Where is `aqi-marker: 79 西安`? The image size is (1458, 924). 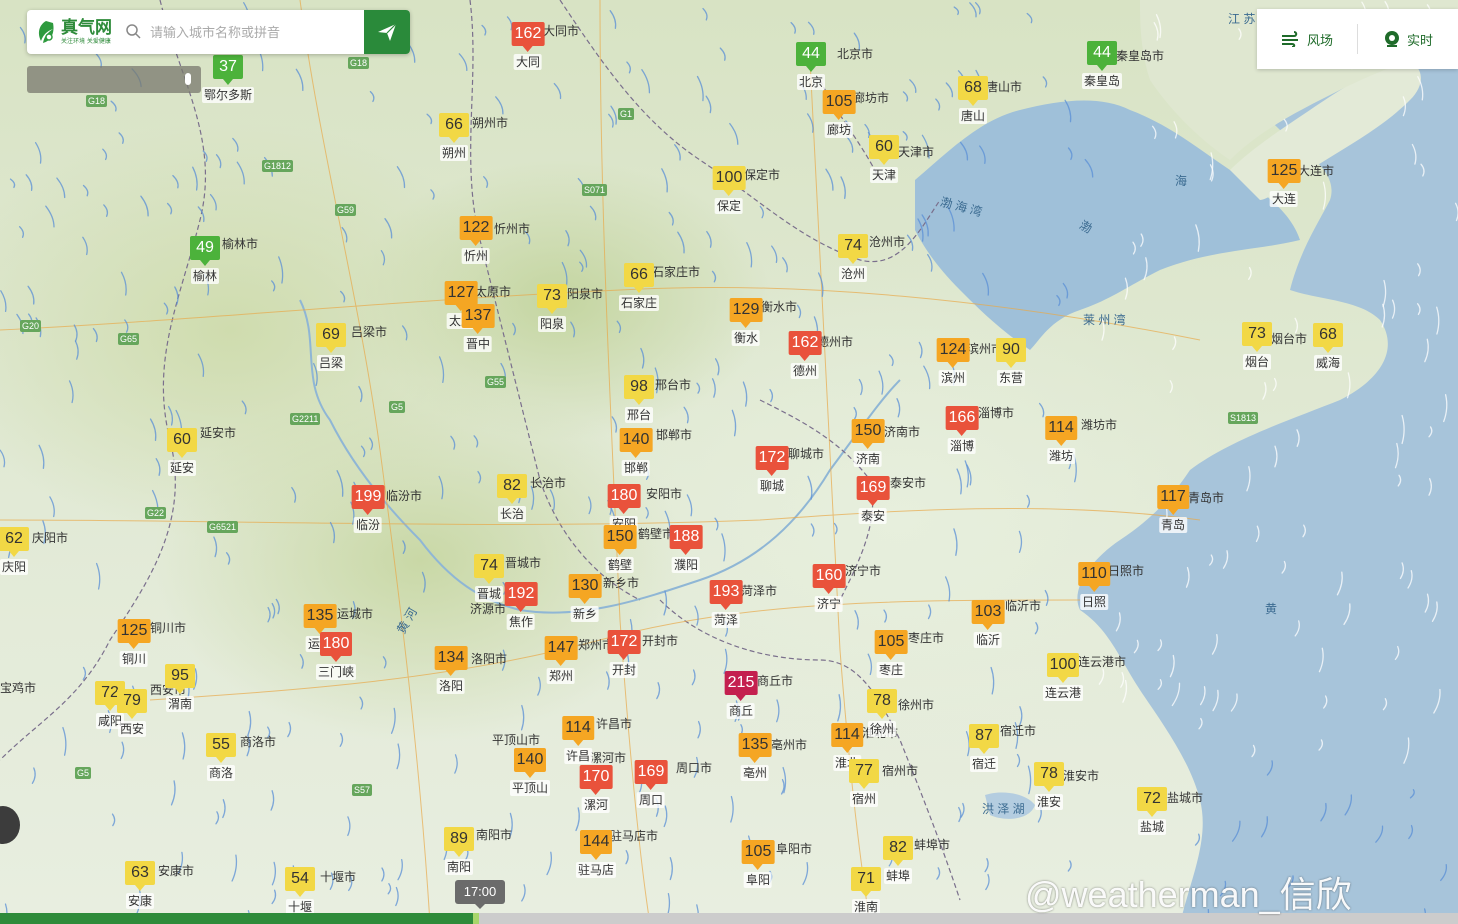
aqi-marker: 79 西安 is located at coordinates (132, 713).